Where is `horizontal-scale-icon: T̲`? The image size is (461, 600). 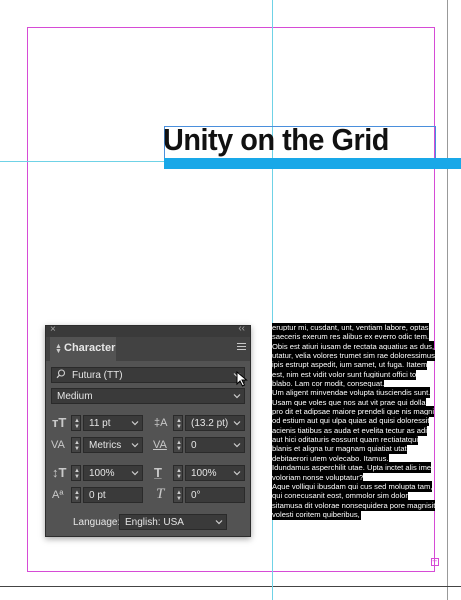 horizontal-scale-icon: T̲ is located at coordinates (158, 472).